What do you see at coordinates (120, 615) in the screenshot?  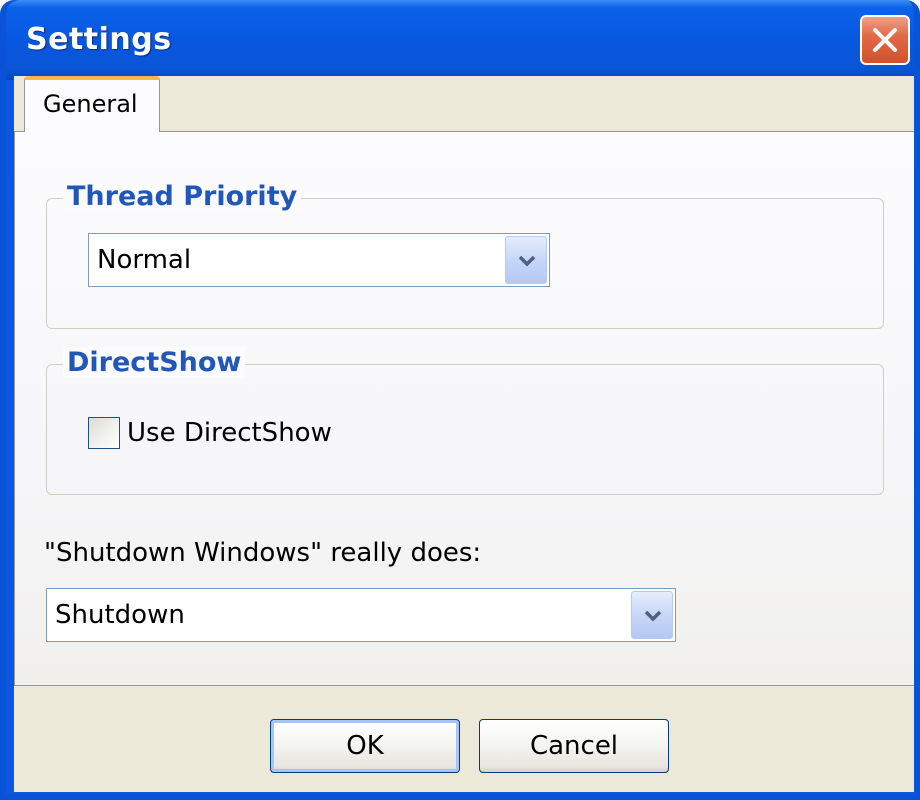 I see `shutdown-value: Shutdown` at bounding box center [120, 615].